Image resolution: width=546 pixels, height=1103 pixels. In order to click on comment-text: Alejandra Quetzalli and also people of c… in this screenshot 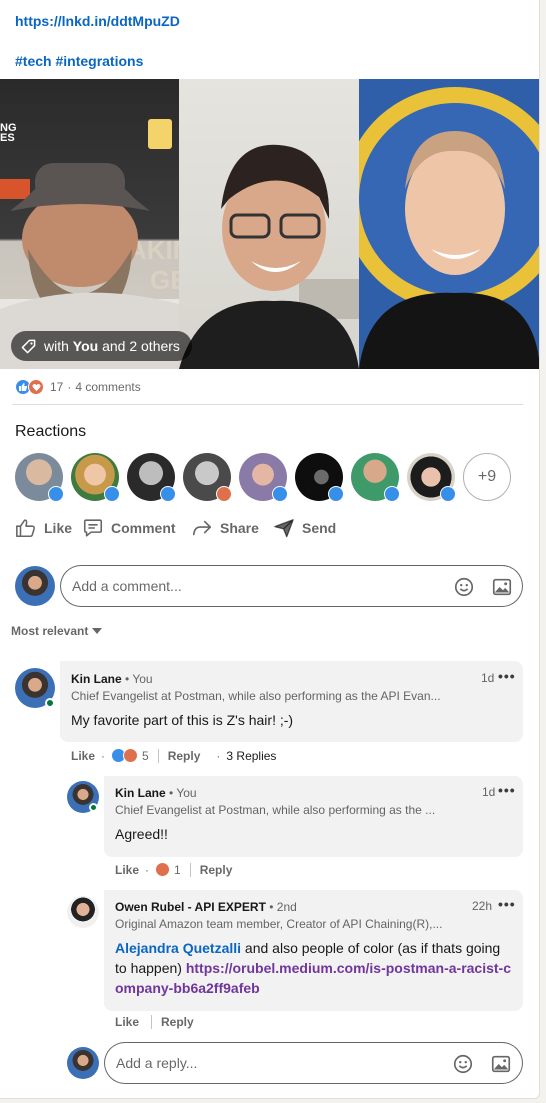, I will do `click(313, 968)`.